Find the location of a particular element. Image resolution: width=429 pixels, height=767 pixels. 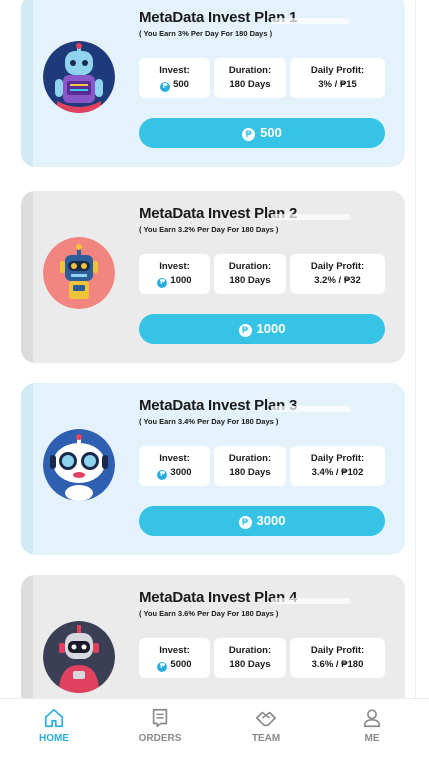

tab-team: TEAM is located at coordinates (266, 725).